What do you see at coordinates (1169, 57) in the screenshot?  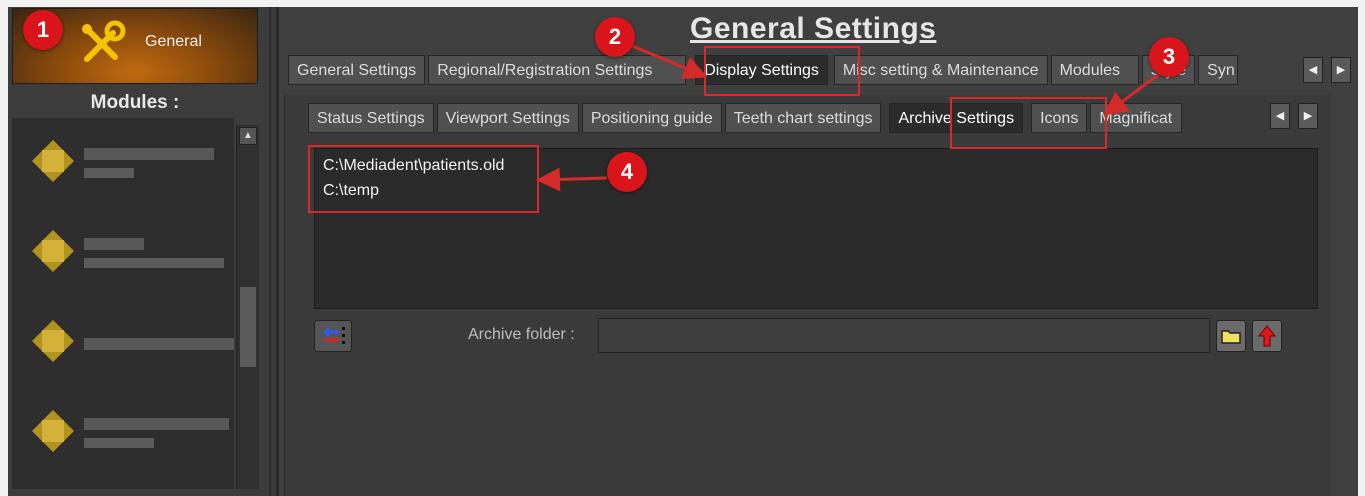 I see `annotation-badge-3: 3` at bounding box center [1169, 57].